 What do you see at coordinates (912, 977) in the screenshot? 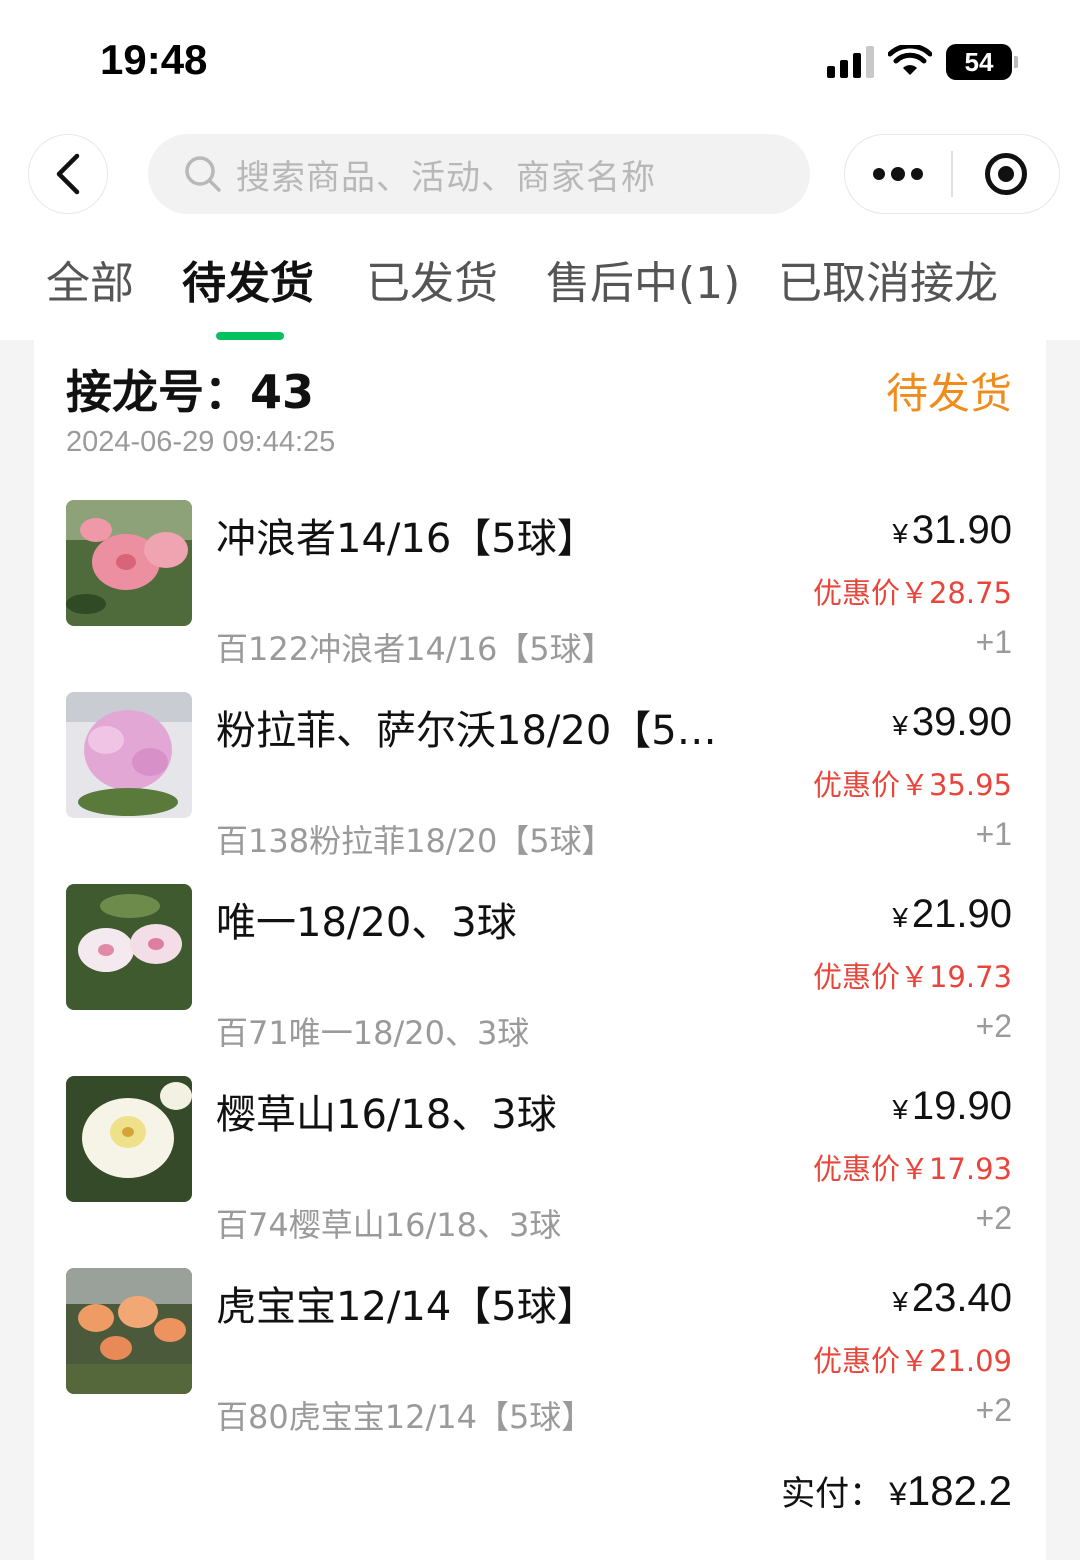
I see `discount-price: 优惠价￥19.73` at bounding box center [912, 977].